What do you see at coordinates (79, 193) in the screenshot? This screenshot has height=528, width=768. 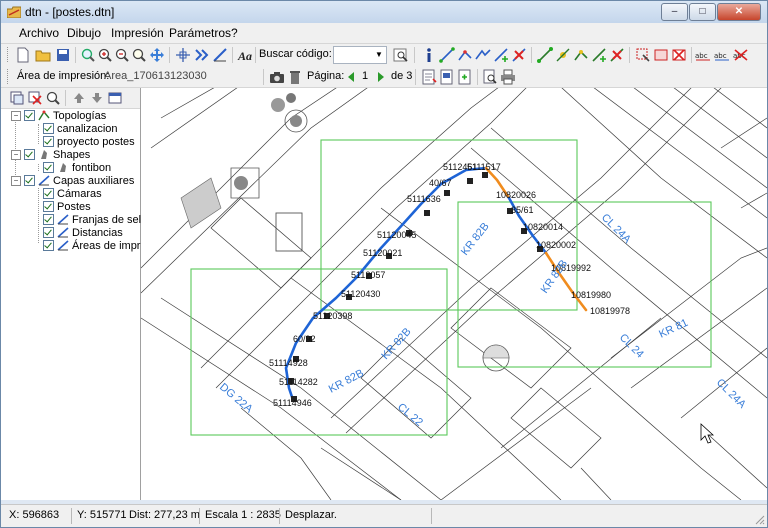 I see `tree-node-label: Cámaras` at bounding box center [79, 193].